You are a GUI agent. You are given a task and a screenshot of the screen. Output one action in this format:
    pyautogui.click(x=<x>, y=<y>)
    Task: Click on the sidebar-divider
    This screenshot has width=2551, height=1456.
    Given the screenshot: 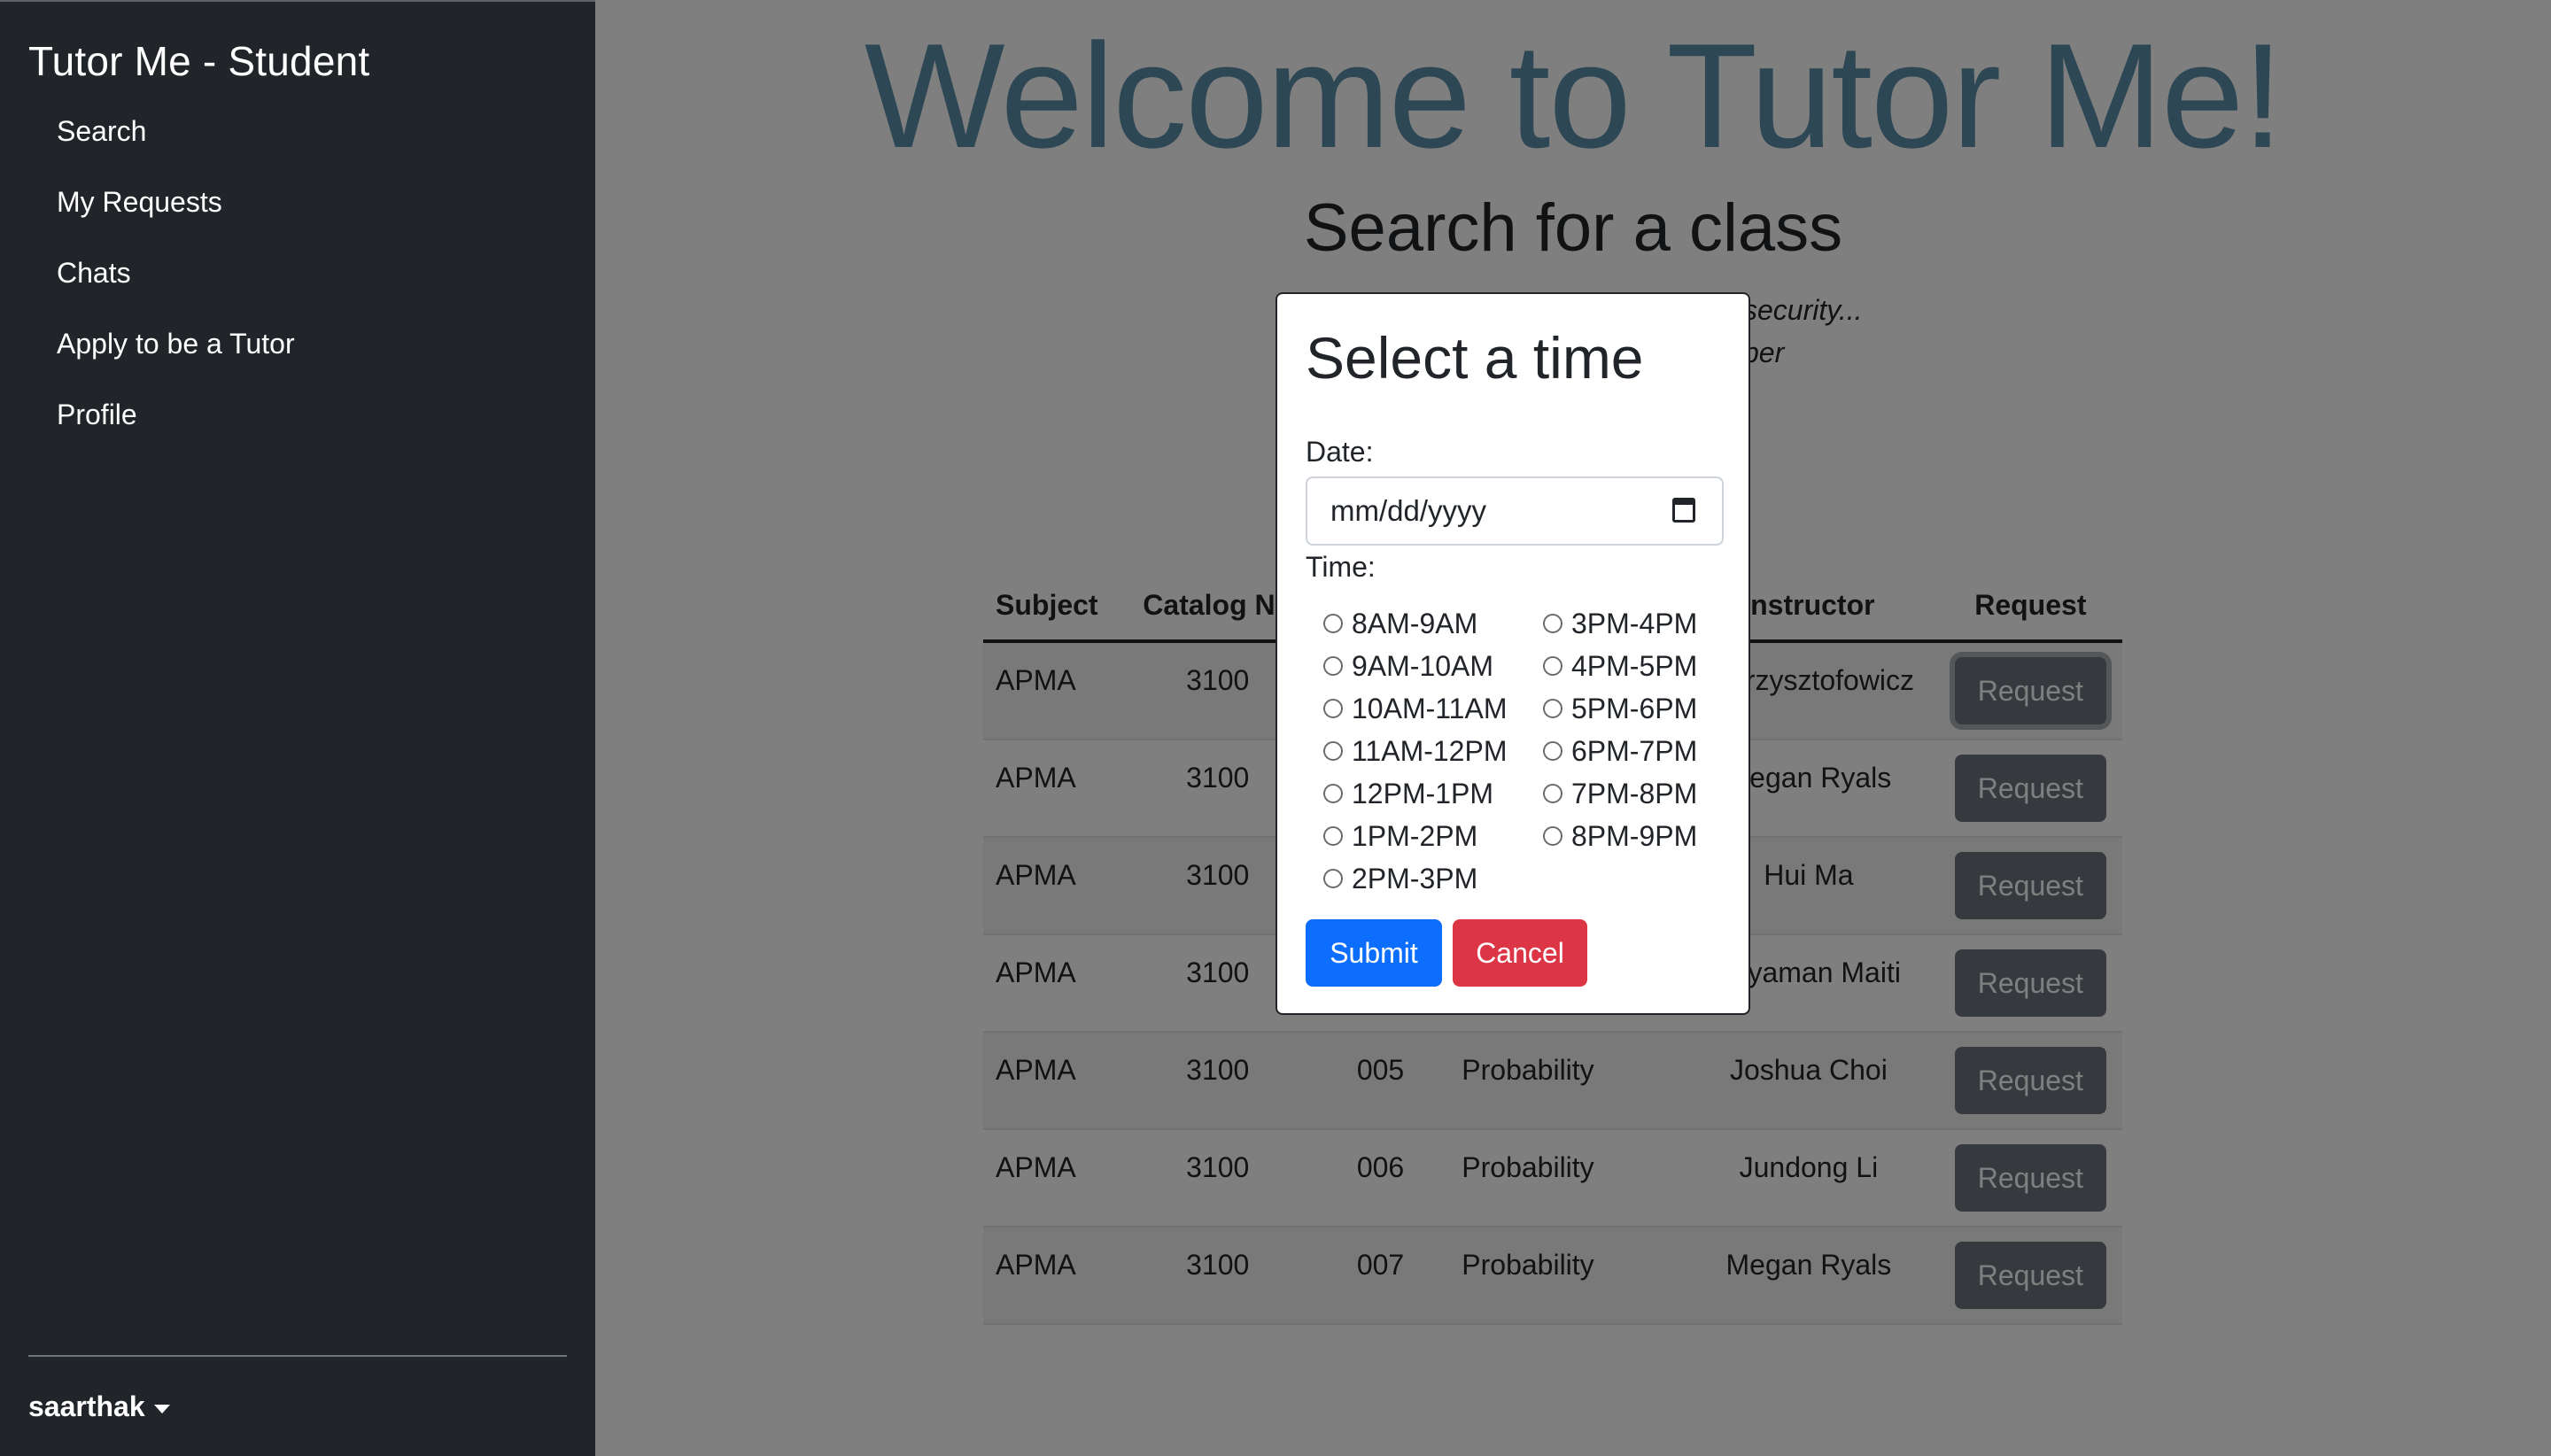 What is the action you would take?
    pyautogui.click(x=298, y=1356)
    